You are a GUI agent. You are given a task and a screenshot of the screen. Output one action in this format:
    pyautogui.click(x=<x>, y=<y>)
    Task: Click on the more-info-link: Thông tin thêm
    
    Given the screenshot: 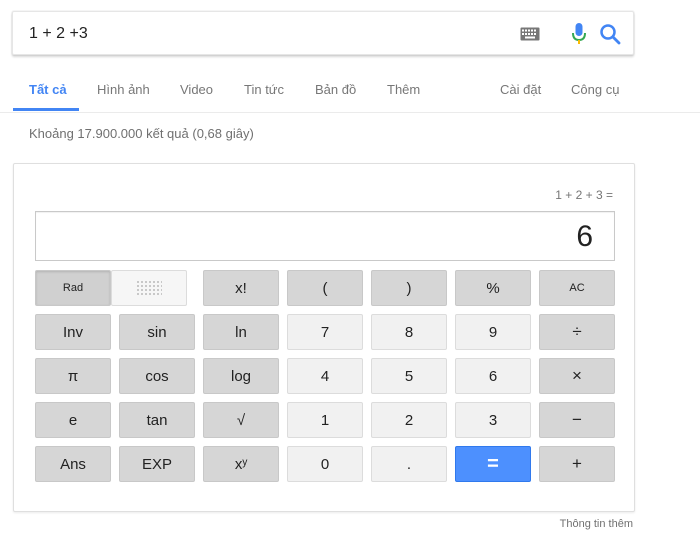 What is the action you would take?
    pyautogui.click(x=596, y=524)
    